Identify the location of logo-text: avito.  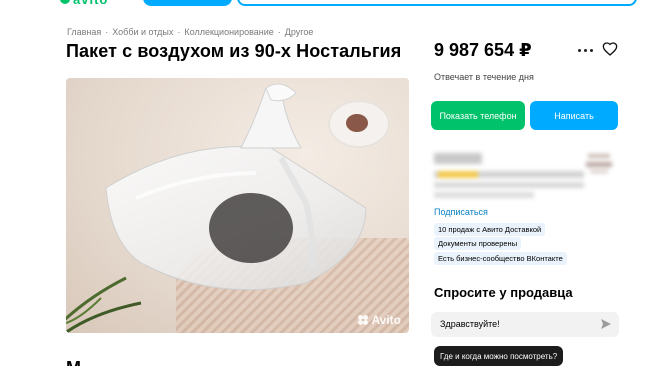
(90, 3).